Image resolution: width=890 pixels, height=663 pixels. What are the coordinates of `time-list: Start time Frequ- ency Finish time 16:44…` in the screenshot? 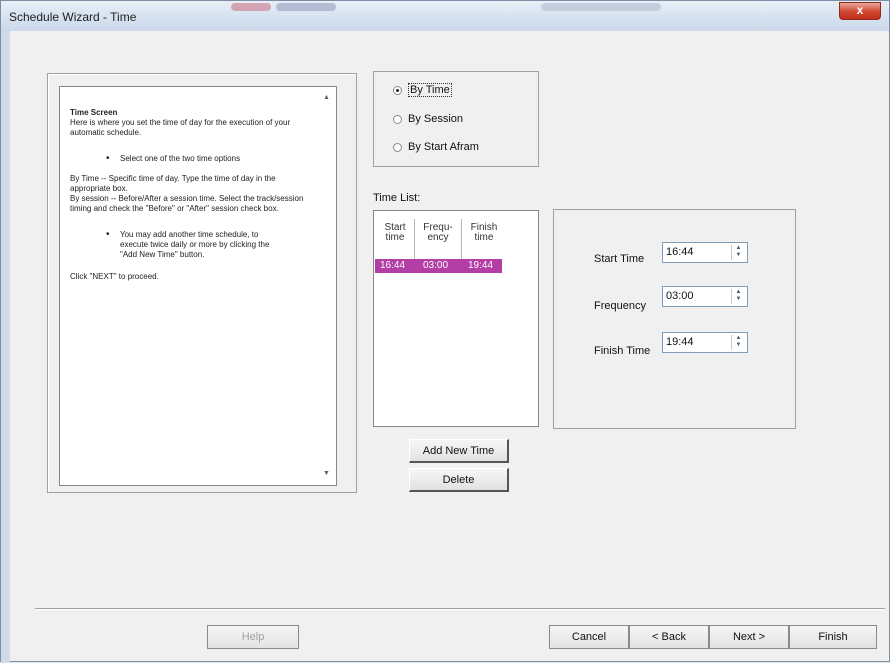 It's located at (456, 318).